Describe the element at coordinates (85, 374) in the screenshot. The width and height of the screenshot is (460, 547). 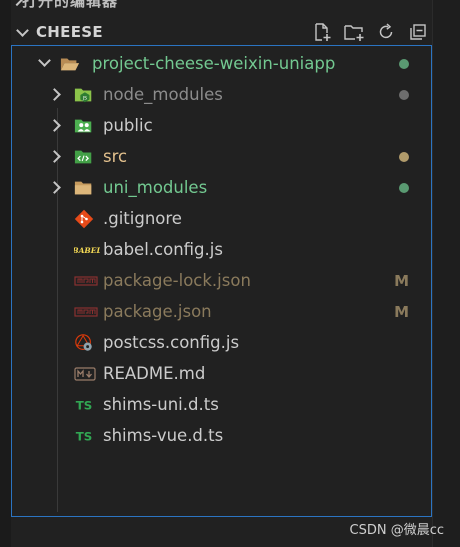
I see `markdown-icon` at that location.